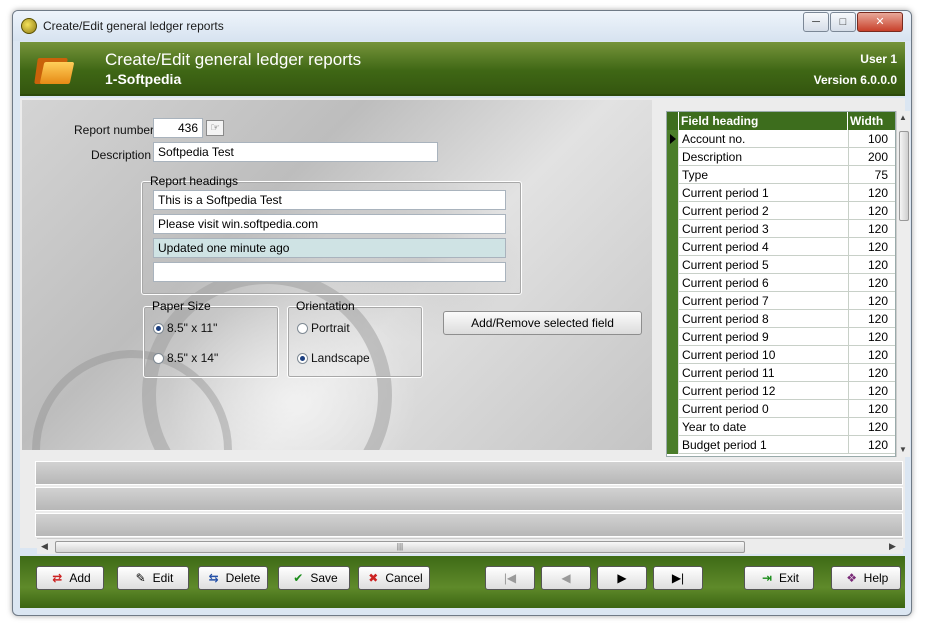 This screenshot has width=932, height=632. What do you see at coordinates (903, 117) in the screenshot?
I see `scroll-up-icon: ▲` at bounding box center [903, 117].